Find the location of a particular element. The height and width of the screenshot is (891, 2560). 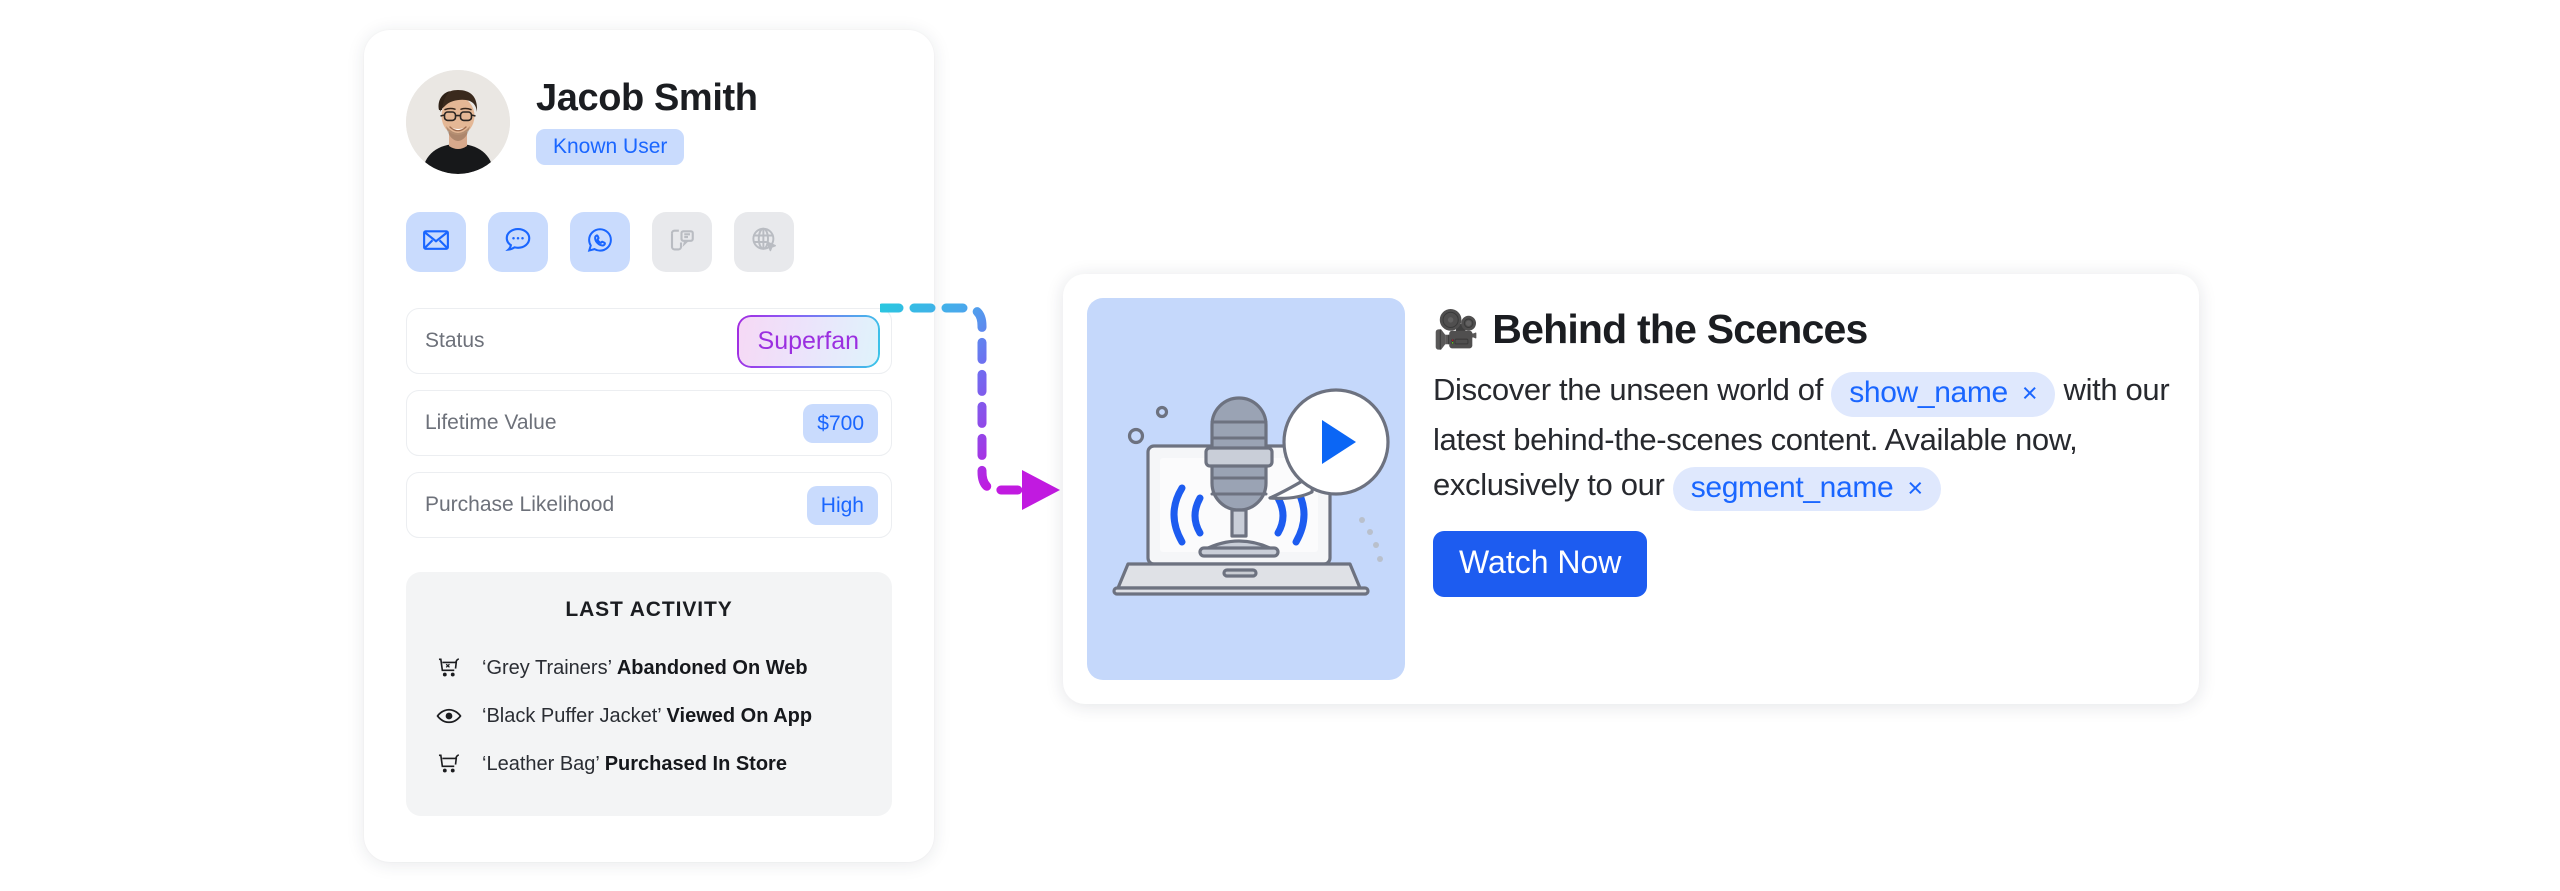

token-chip-show-name: show_name × is located at coordinates (1943, 394).